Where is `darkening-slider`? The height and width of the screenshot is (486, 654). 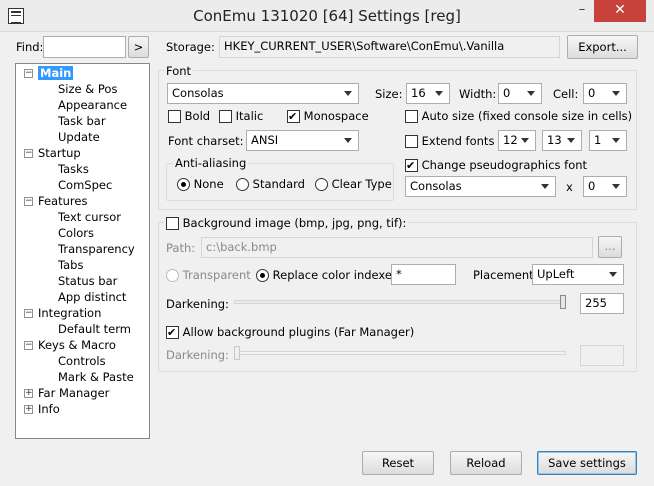
darkening-slider is located at coordinates (400, 302).